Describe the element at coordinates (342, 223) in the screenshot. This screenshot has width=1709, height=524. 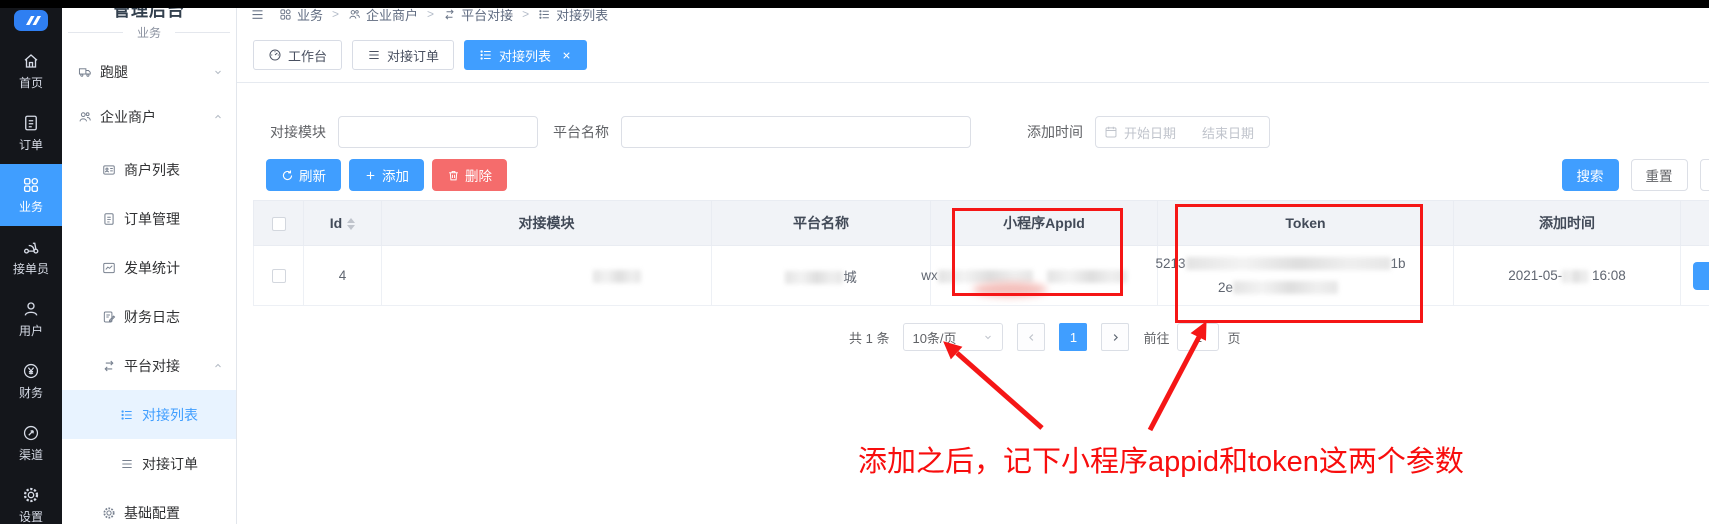
I see `col-id: Id` at that location.